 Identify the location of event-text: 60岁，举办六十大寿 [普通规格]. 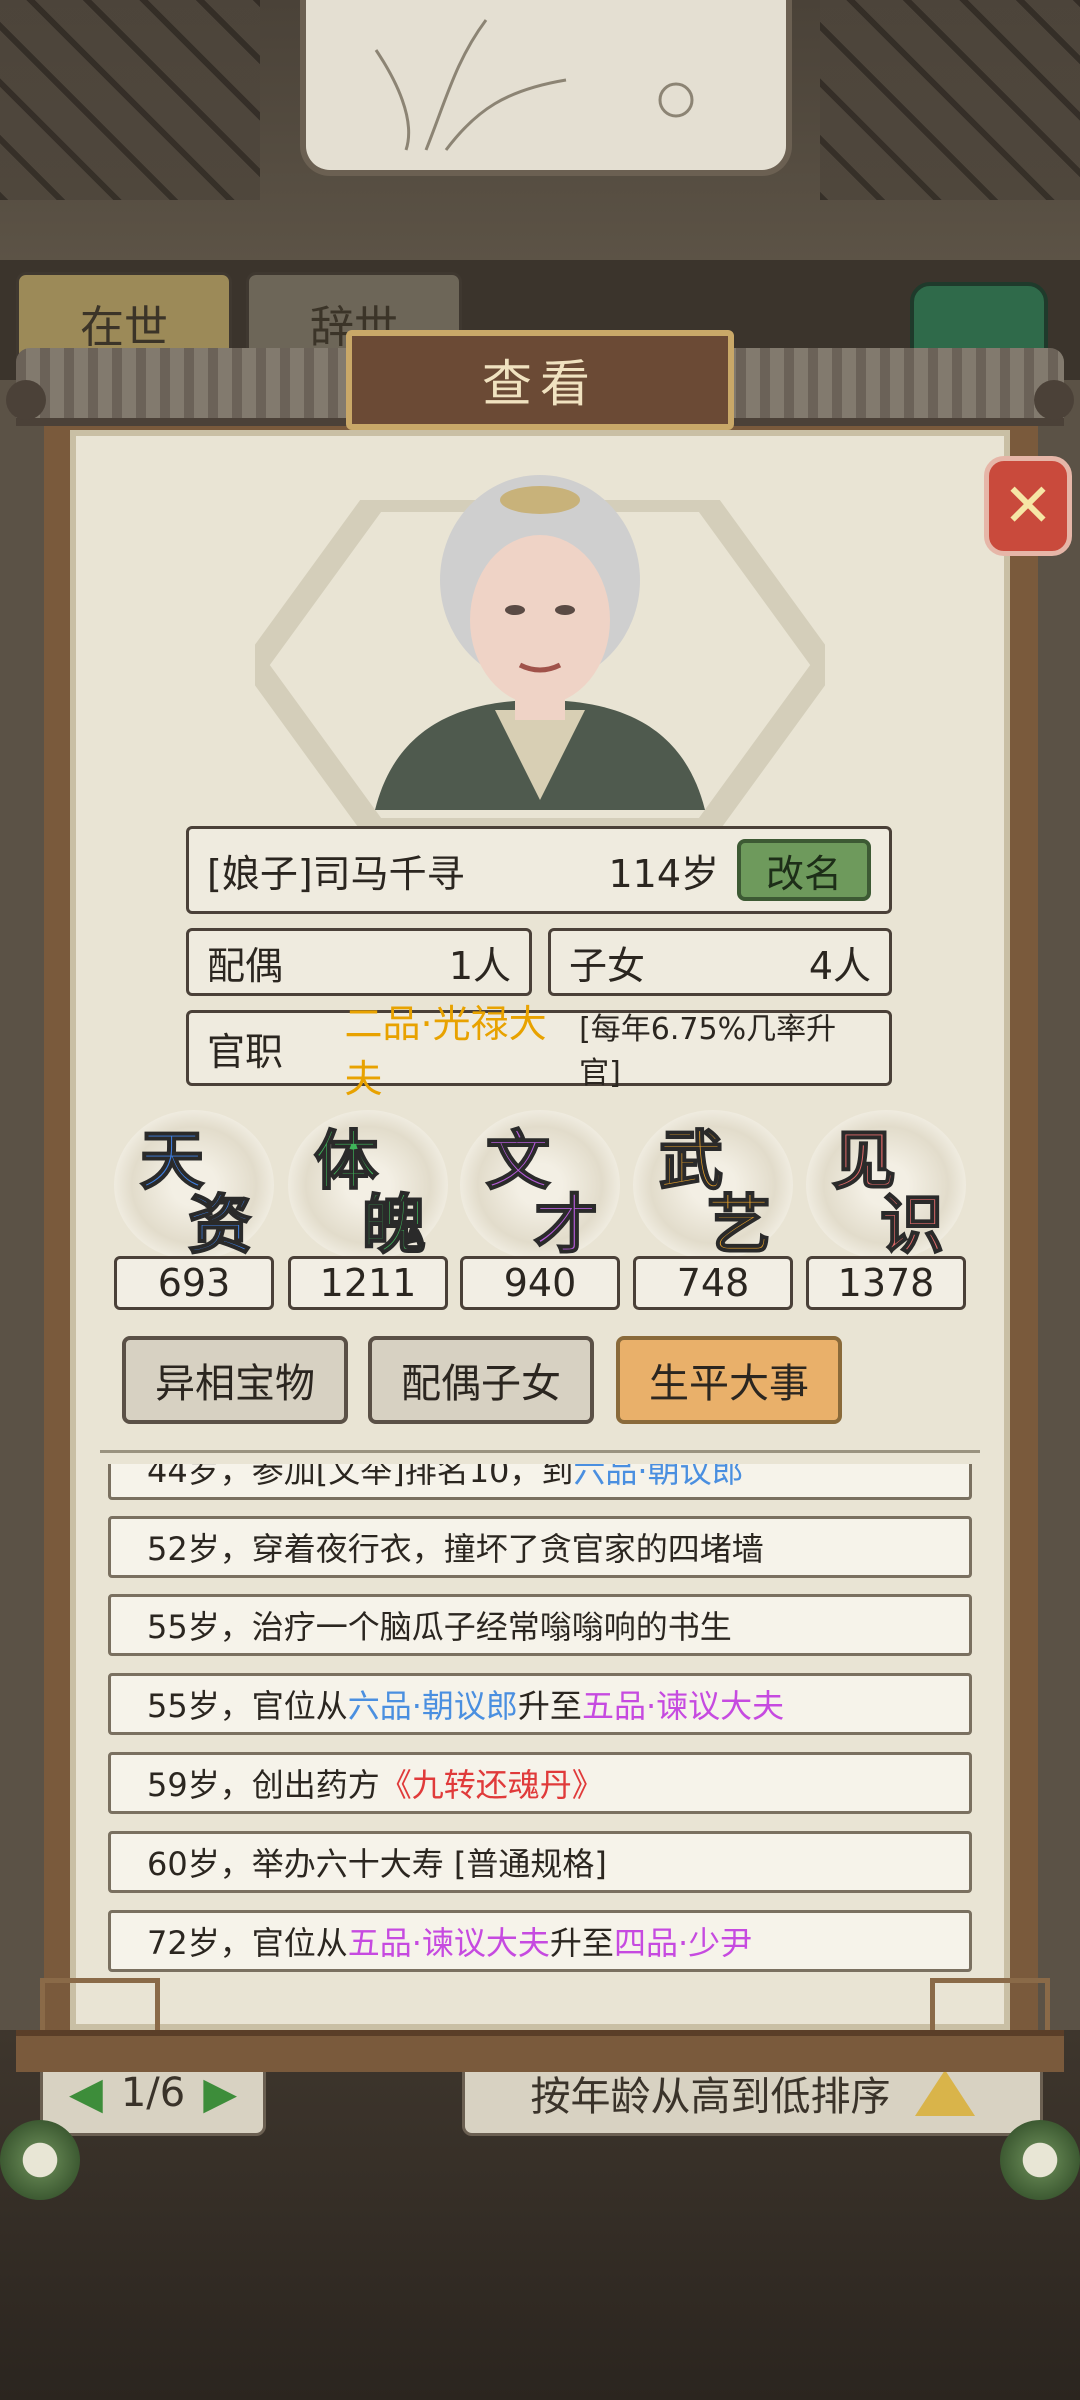
(377, 1864).